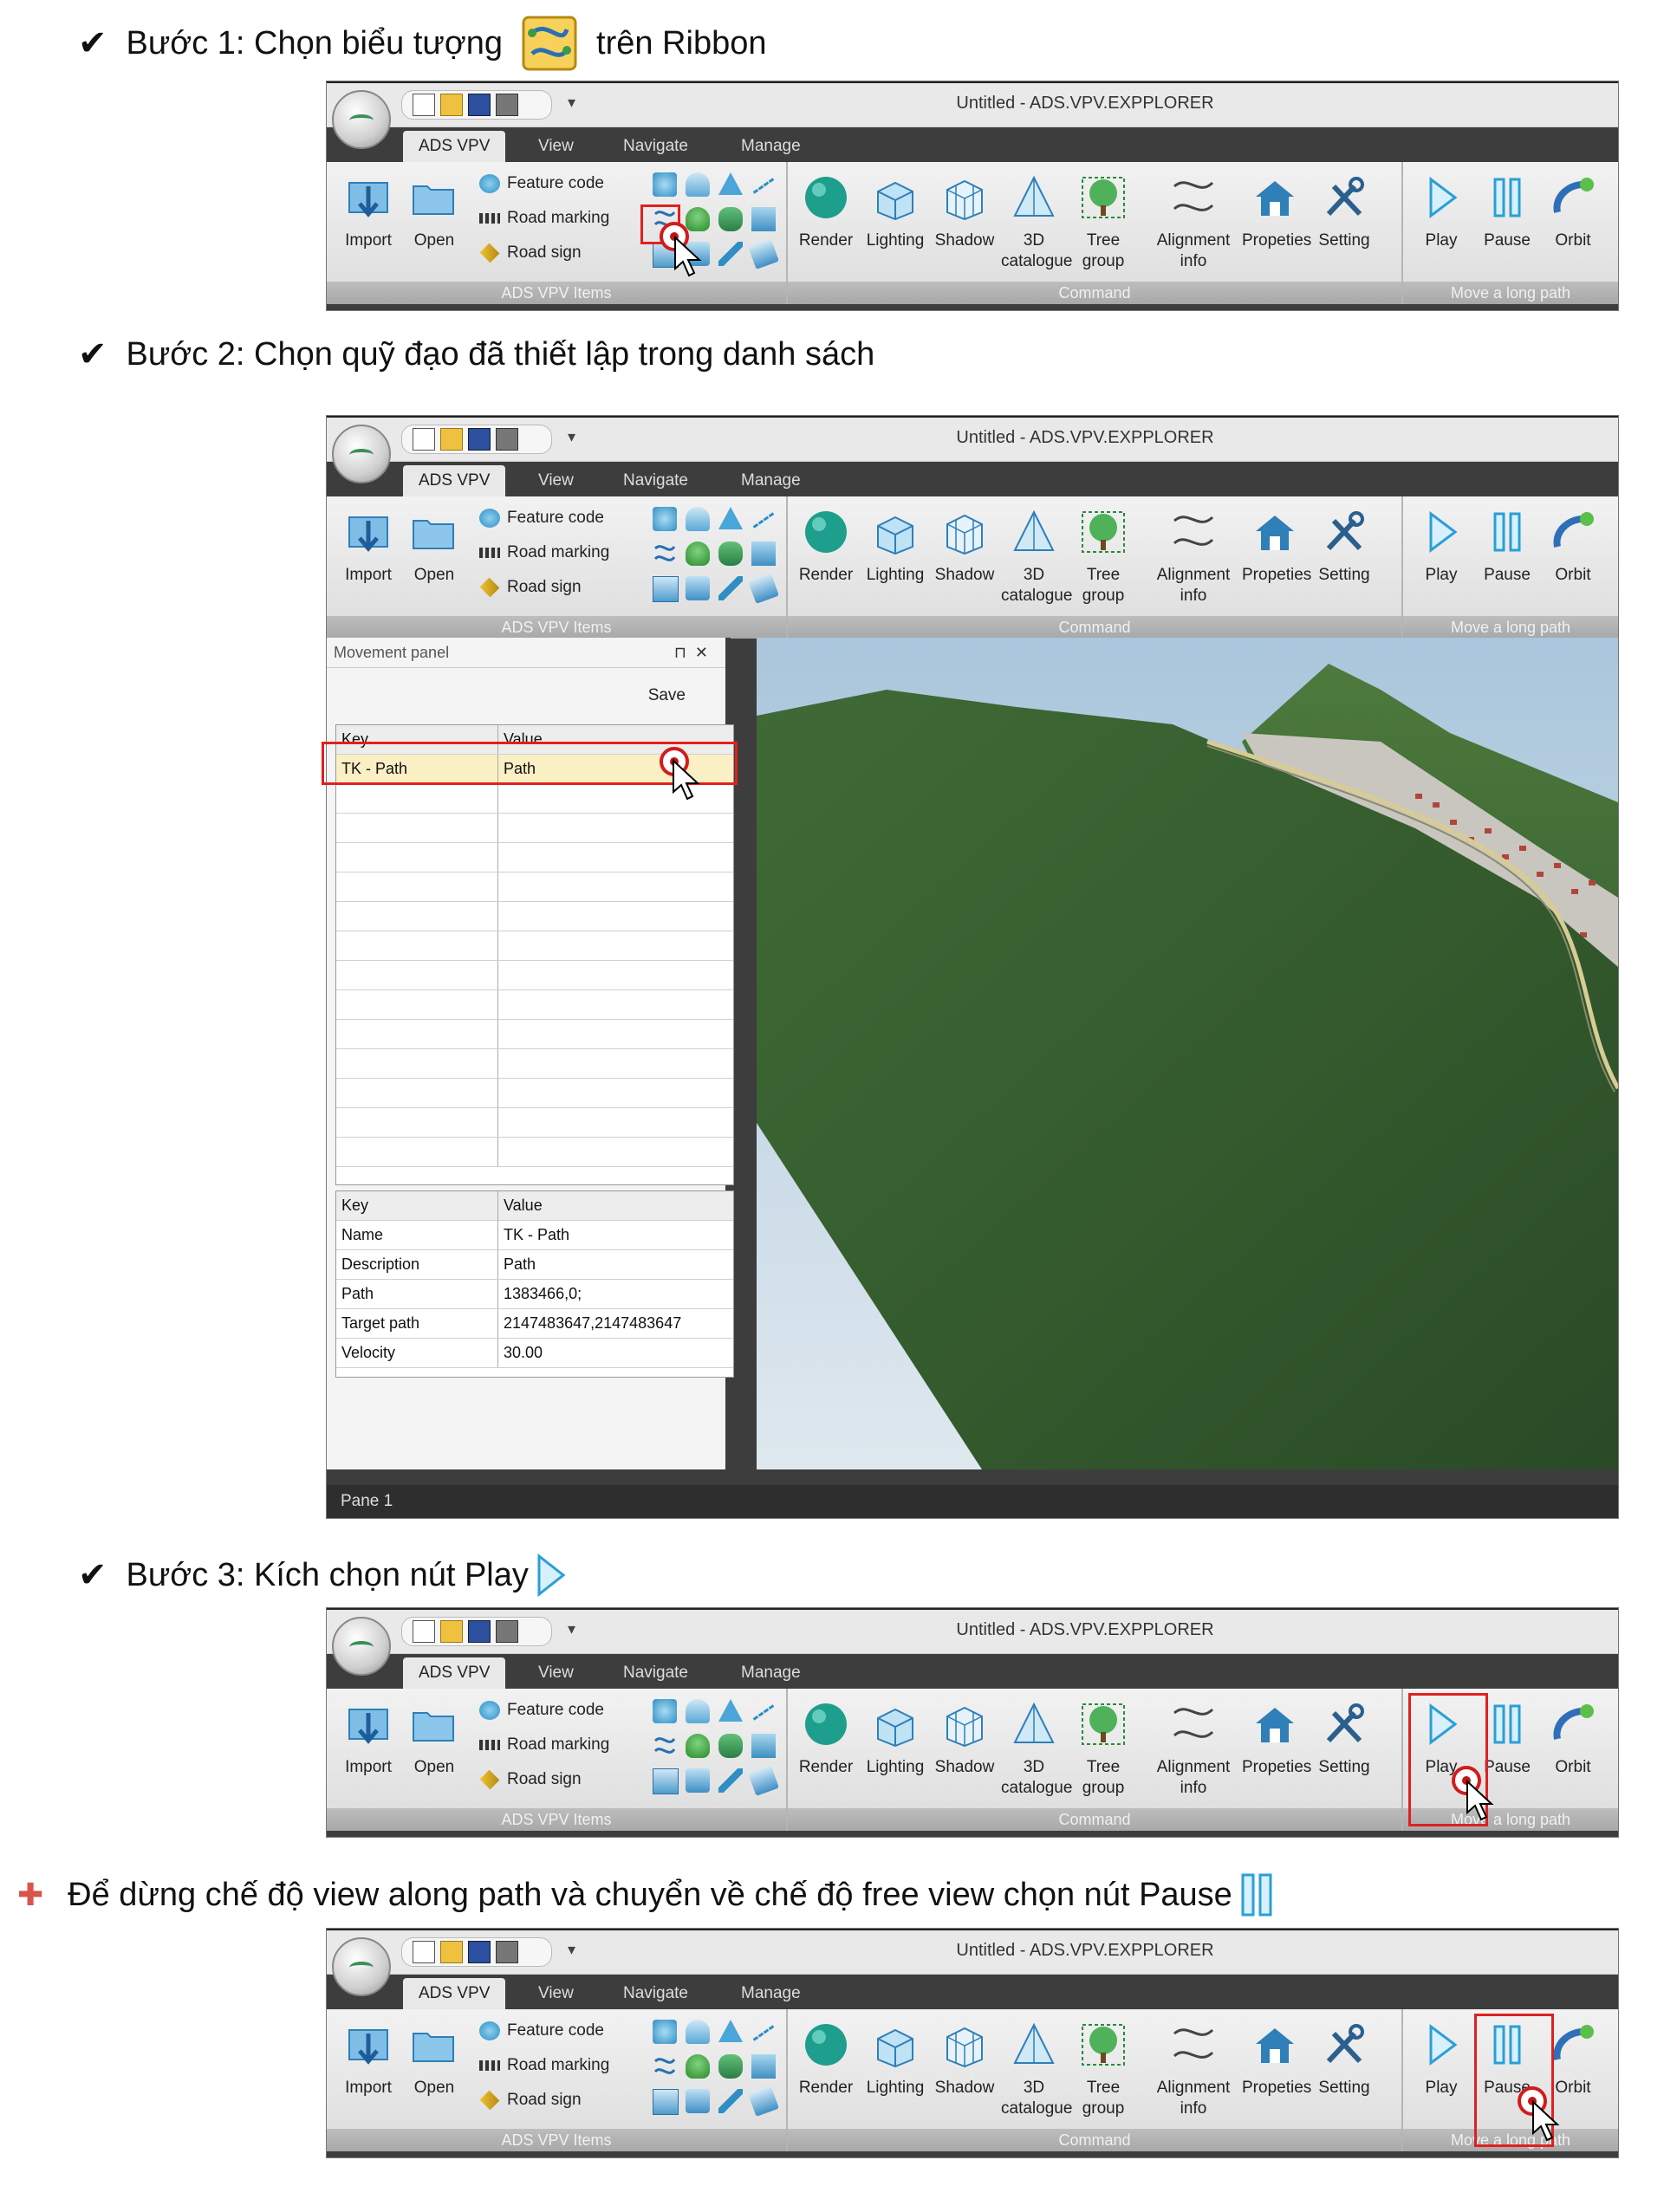 The height and width of the screenshot is (2212, 1664). What do you see at coordinates (706, 652) in the screenshot?
I see `close-icon: ✕` at bounding box center [706, 652].